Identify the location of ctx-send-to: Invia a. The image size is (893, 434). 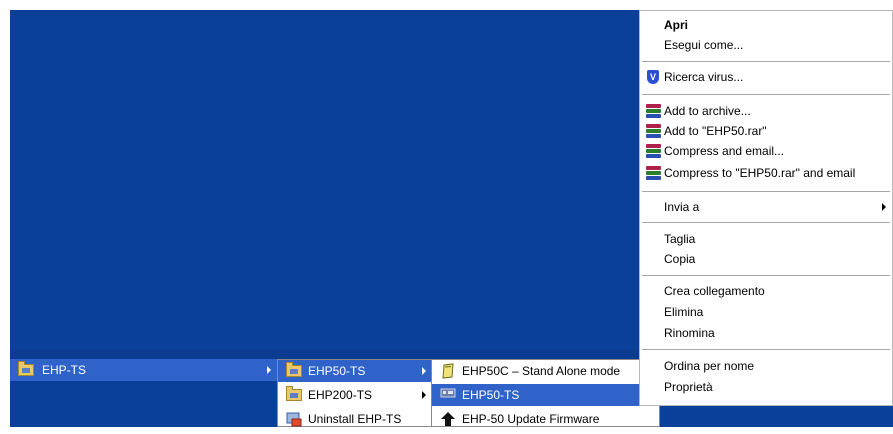
(766, 207).